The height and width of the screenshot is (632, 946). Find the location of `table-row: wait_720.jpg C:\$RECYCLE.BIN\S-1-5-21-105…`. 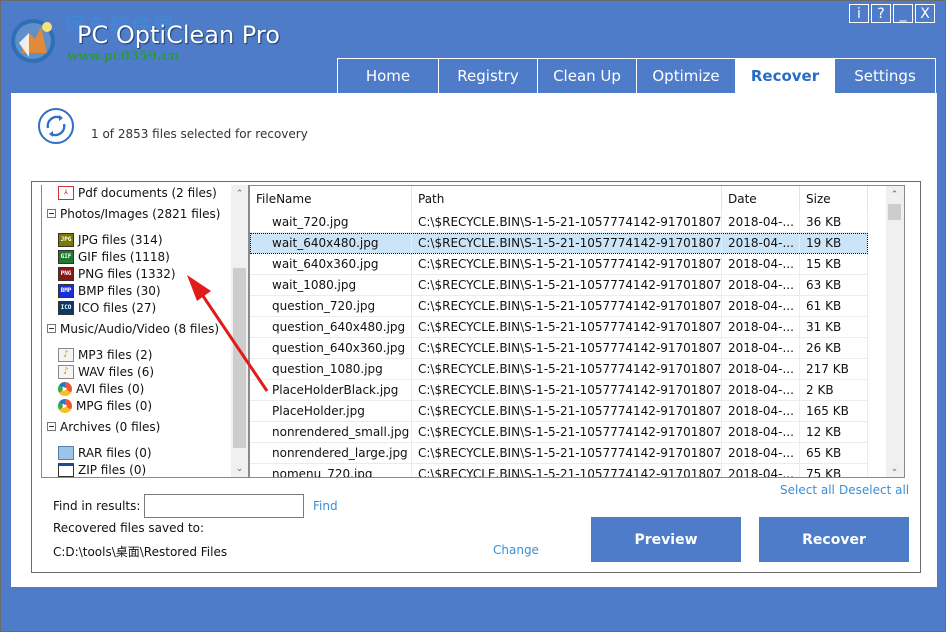

table-row: wait_720.jpg C:\$RECYCLE.BIN\S-1-5-21-105… is located at coordinates (559, 222).